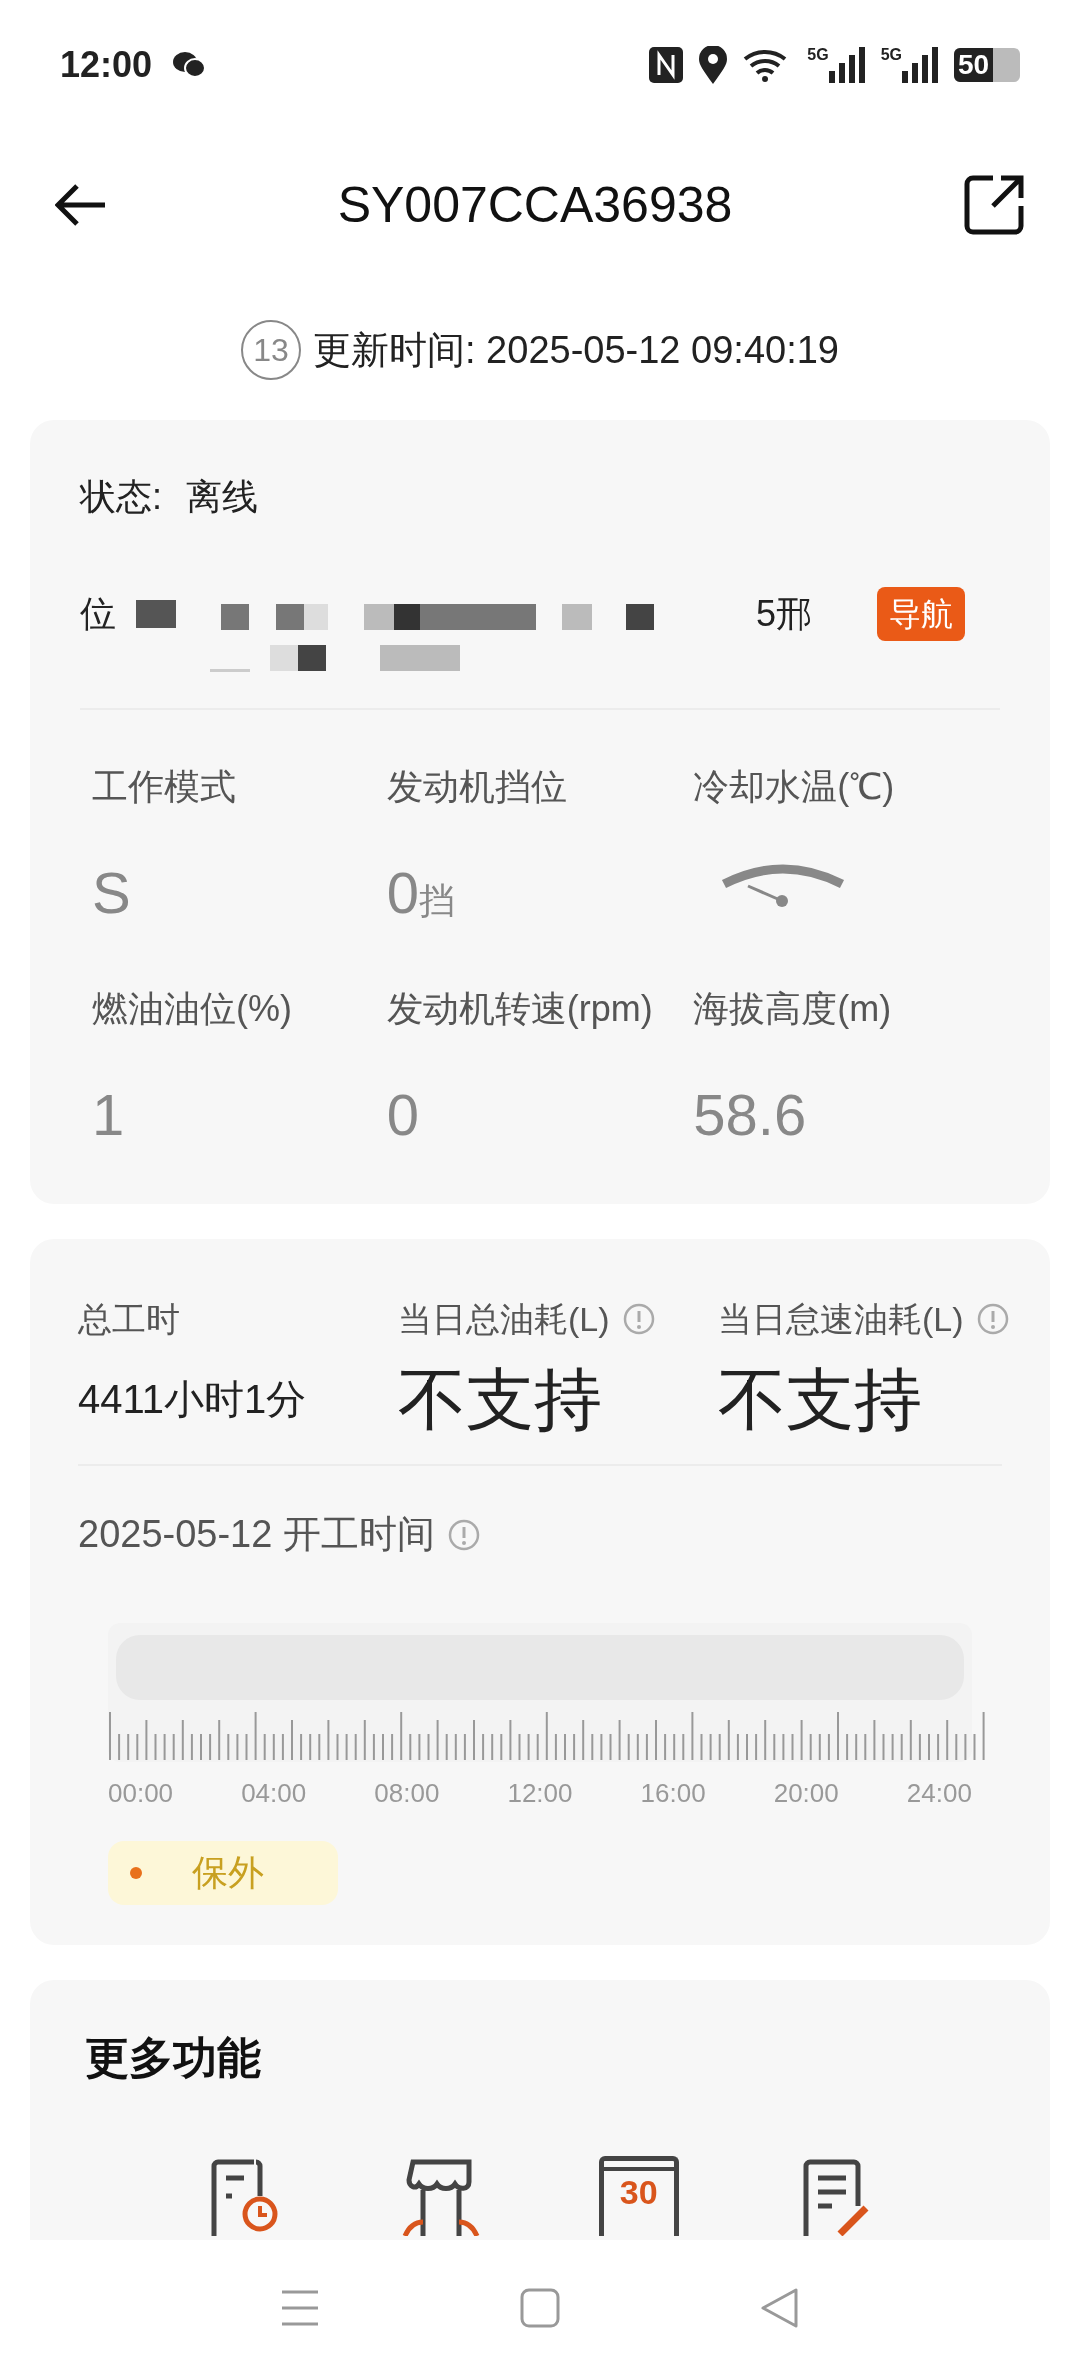 This screenshot has width=1080, height=2376. I want to click on metric-value: 0挡, so click(420, 893).